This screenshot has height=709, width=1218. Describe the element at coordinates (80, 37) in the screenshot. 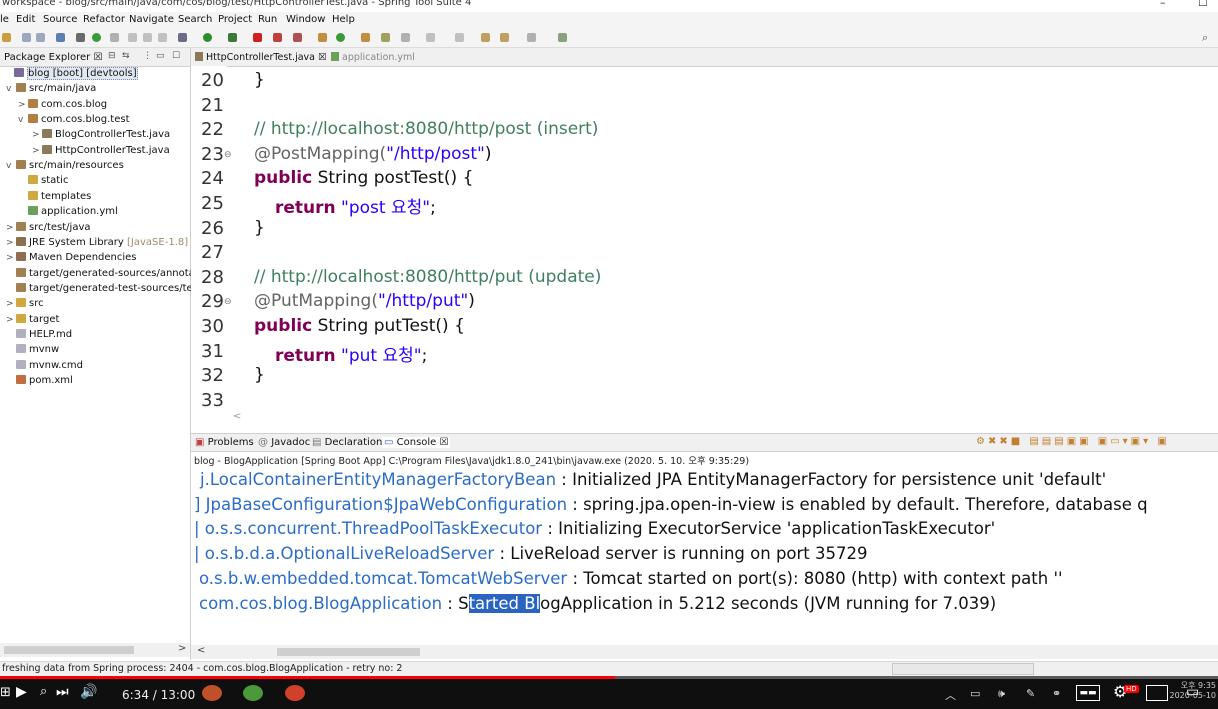

I see `skip-breakpoints-icon` at that location.